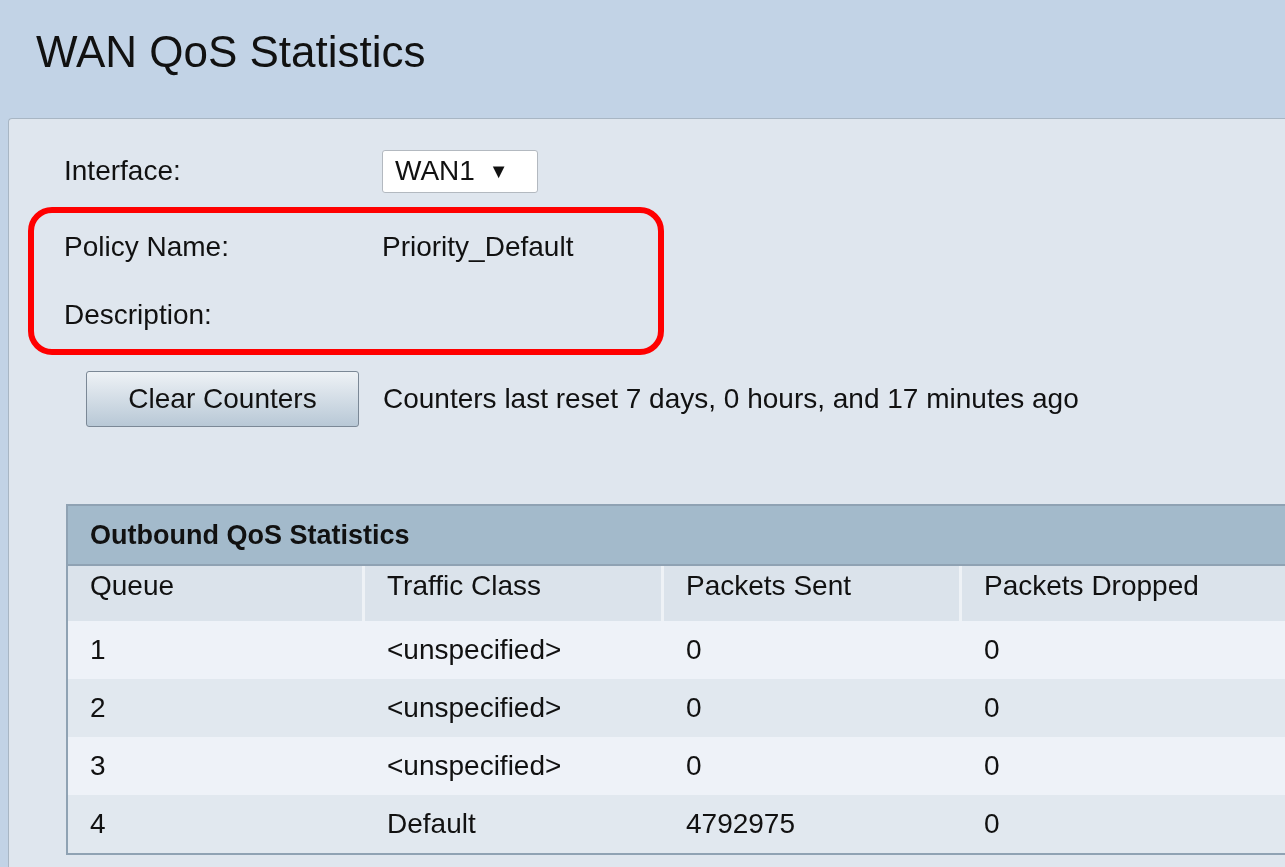 This screenshot has width=1285, height=867. I want to click on table-cell-text: 4792975, so click(740, 824).